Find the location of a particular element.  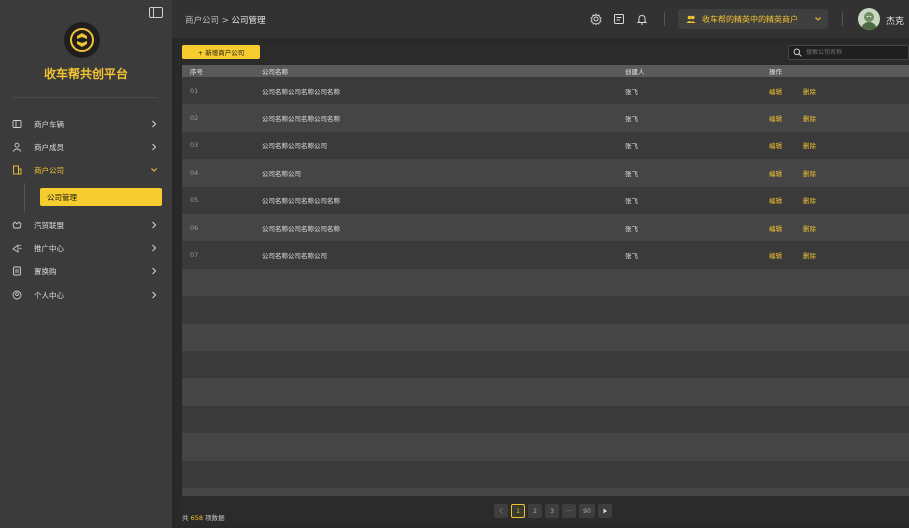

header-divider is located at coordinates (664, 19).